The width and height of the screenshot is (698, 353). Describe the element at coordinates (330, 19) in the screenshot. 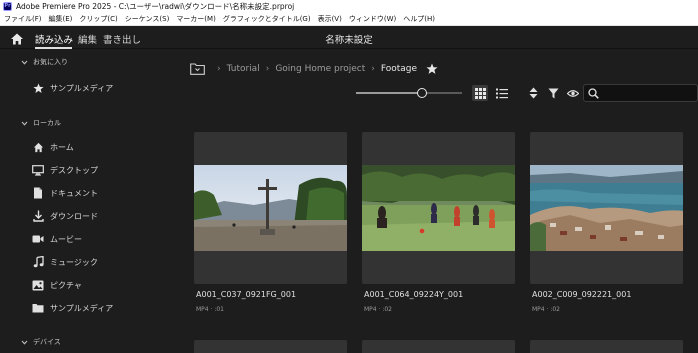

I see `menu-view: 表示(V)` at that location.